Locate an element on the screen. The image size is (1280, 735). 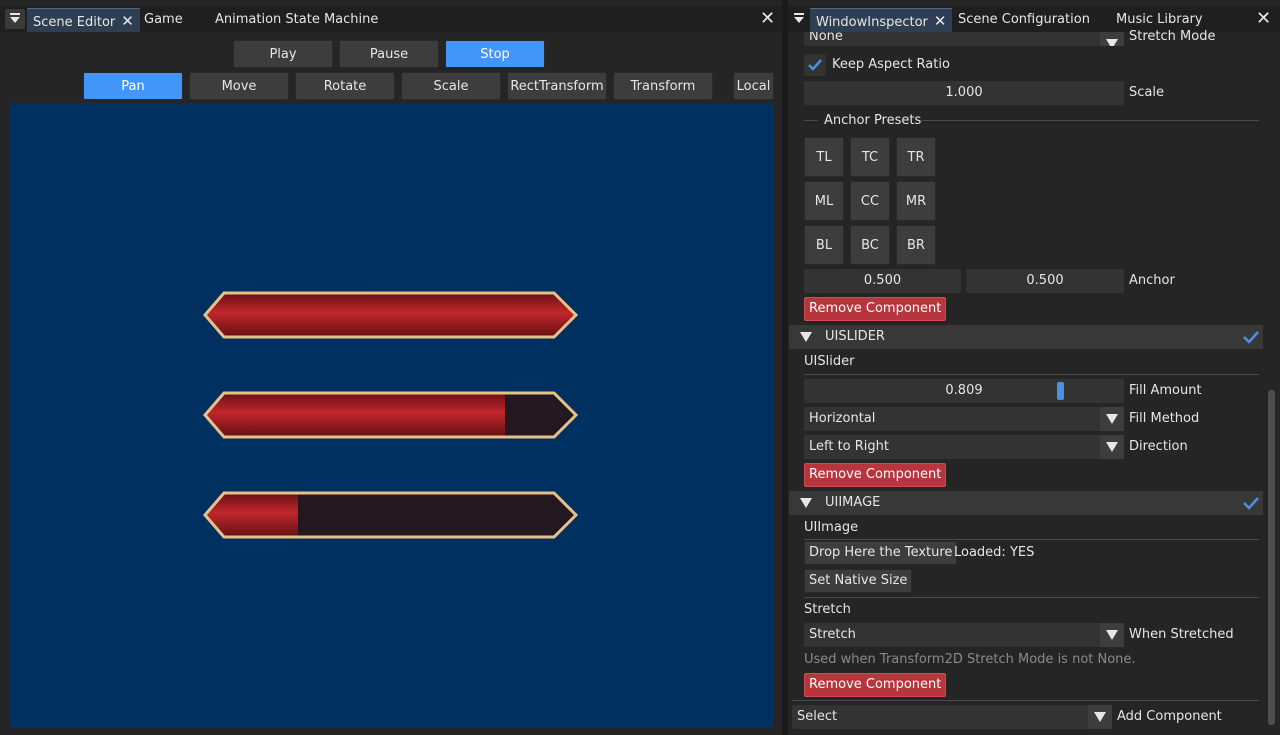
tab-animation-state-machine: Animation State Machine is located at coordinates (296, 20).